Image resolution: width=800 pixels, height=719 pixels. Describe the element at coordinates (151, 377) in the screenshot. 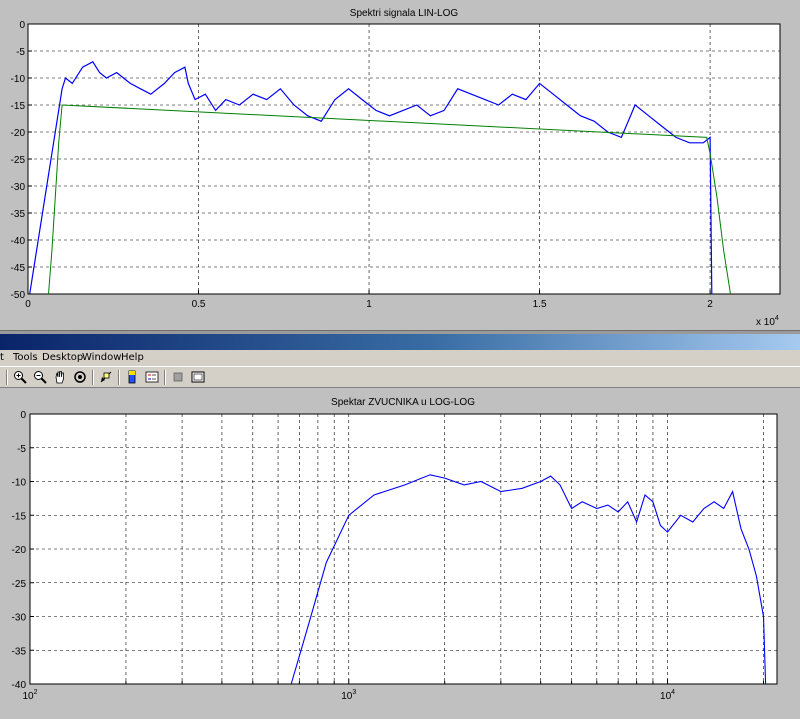

I see `legend-icon` at that location.